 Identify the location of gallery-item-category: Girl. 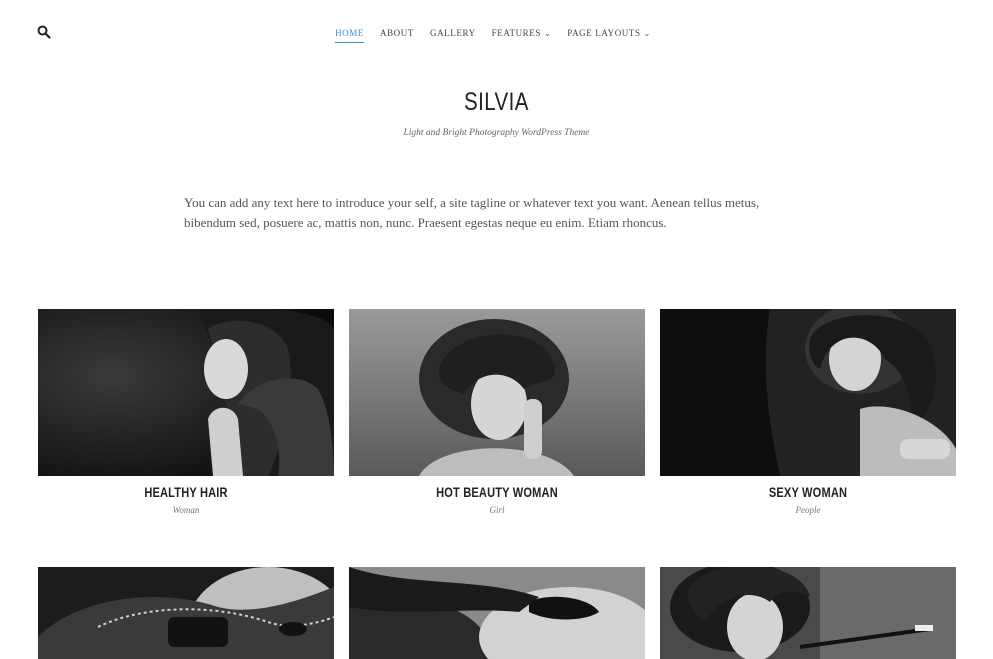
(497, 510).